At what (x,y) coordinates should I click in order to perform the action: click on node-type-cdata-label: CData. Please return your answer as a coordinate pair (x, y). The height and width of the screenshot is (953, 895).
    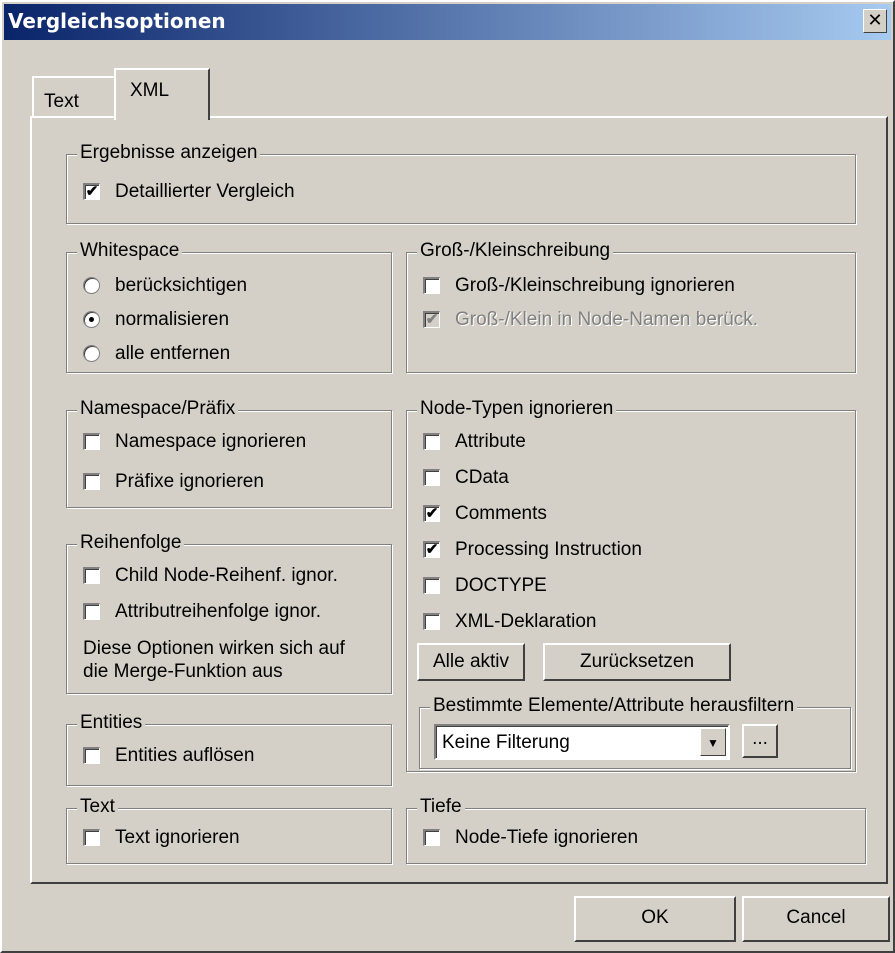
    Looking at the image, I should click on (482, 477).